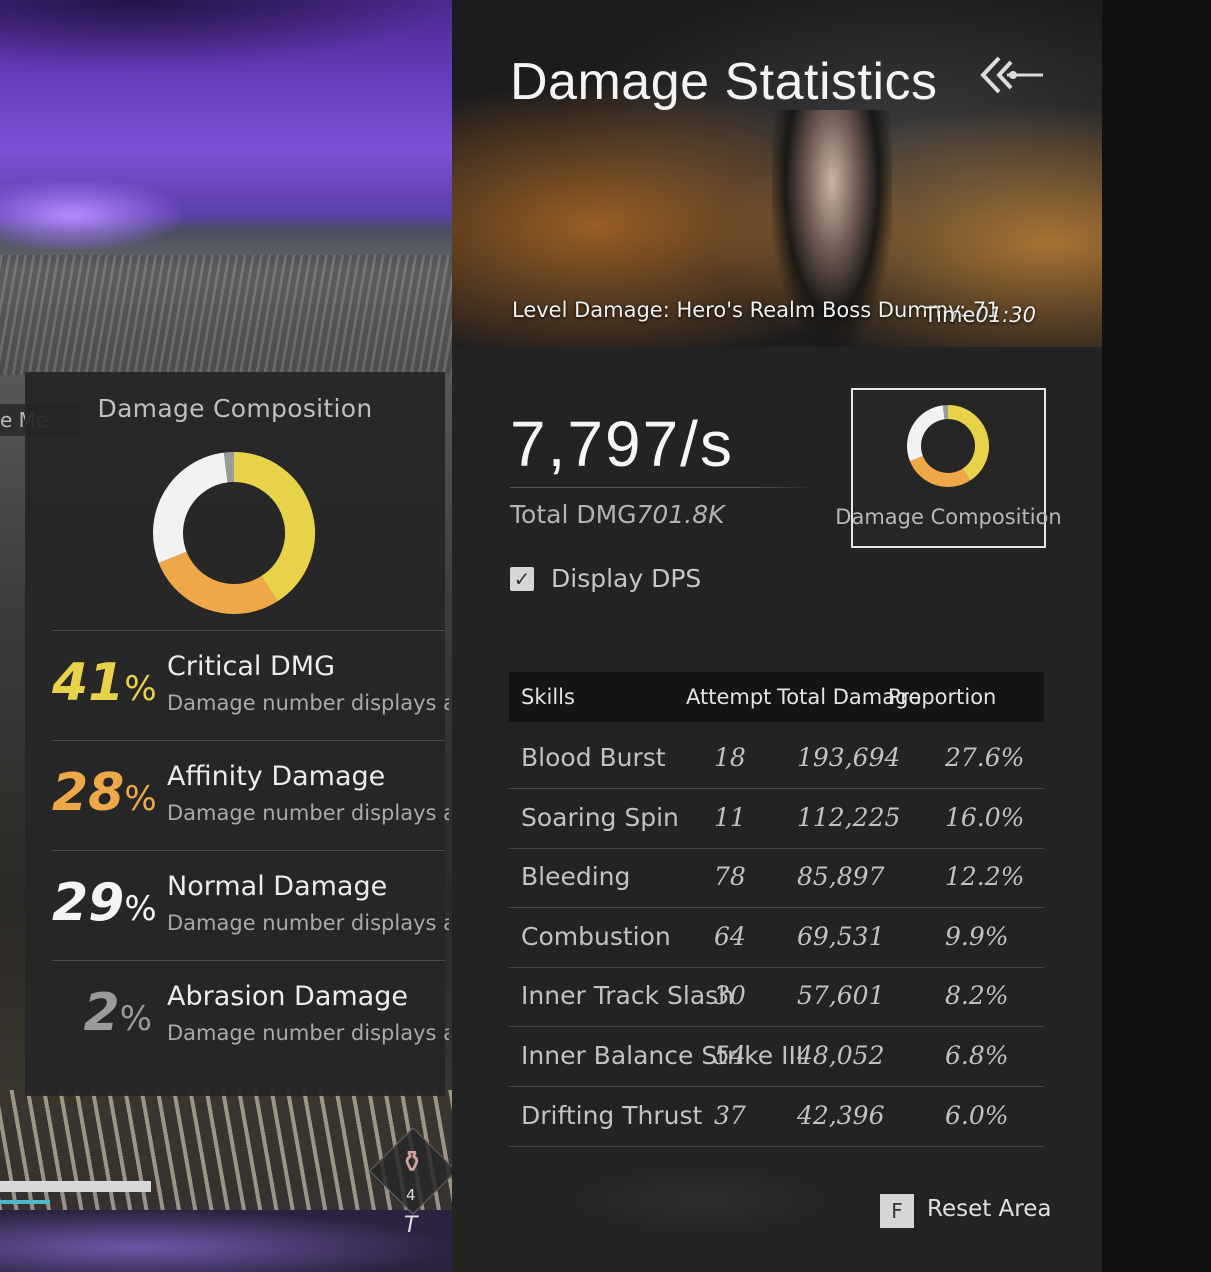 The width and height of the screenshot is (1211, 1272). Describe the element at coordinates (776, 697) in the screenshot. I see `table-header: Skills Attempt Total Damage Proportion` at that location.